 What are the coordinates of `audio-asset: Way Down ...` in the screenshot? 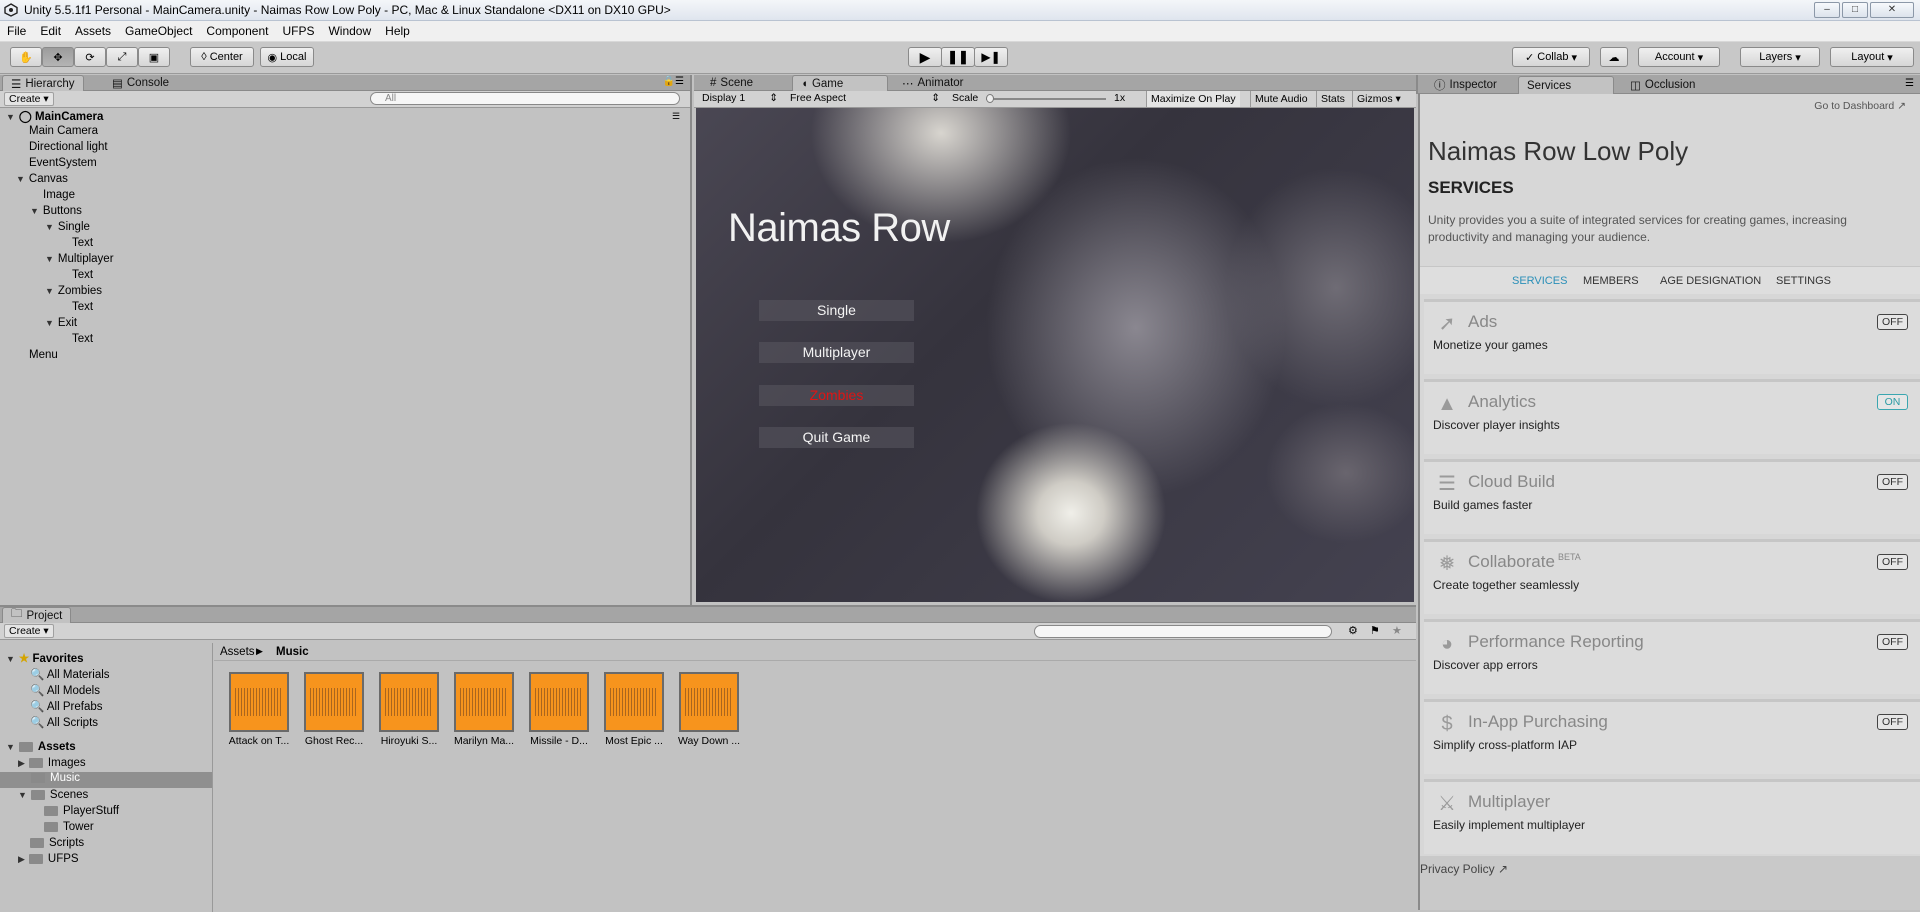 It's located at (709, 709).